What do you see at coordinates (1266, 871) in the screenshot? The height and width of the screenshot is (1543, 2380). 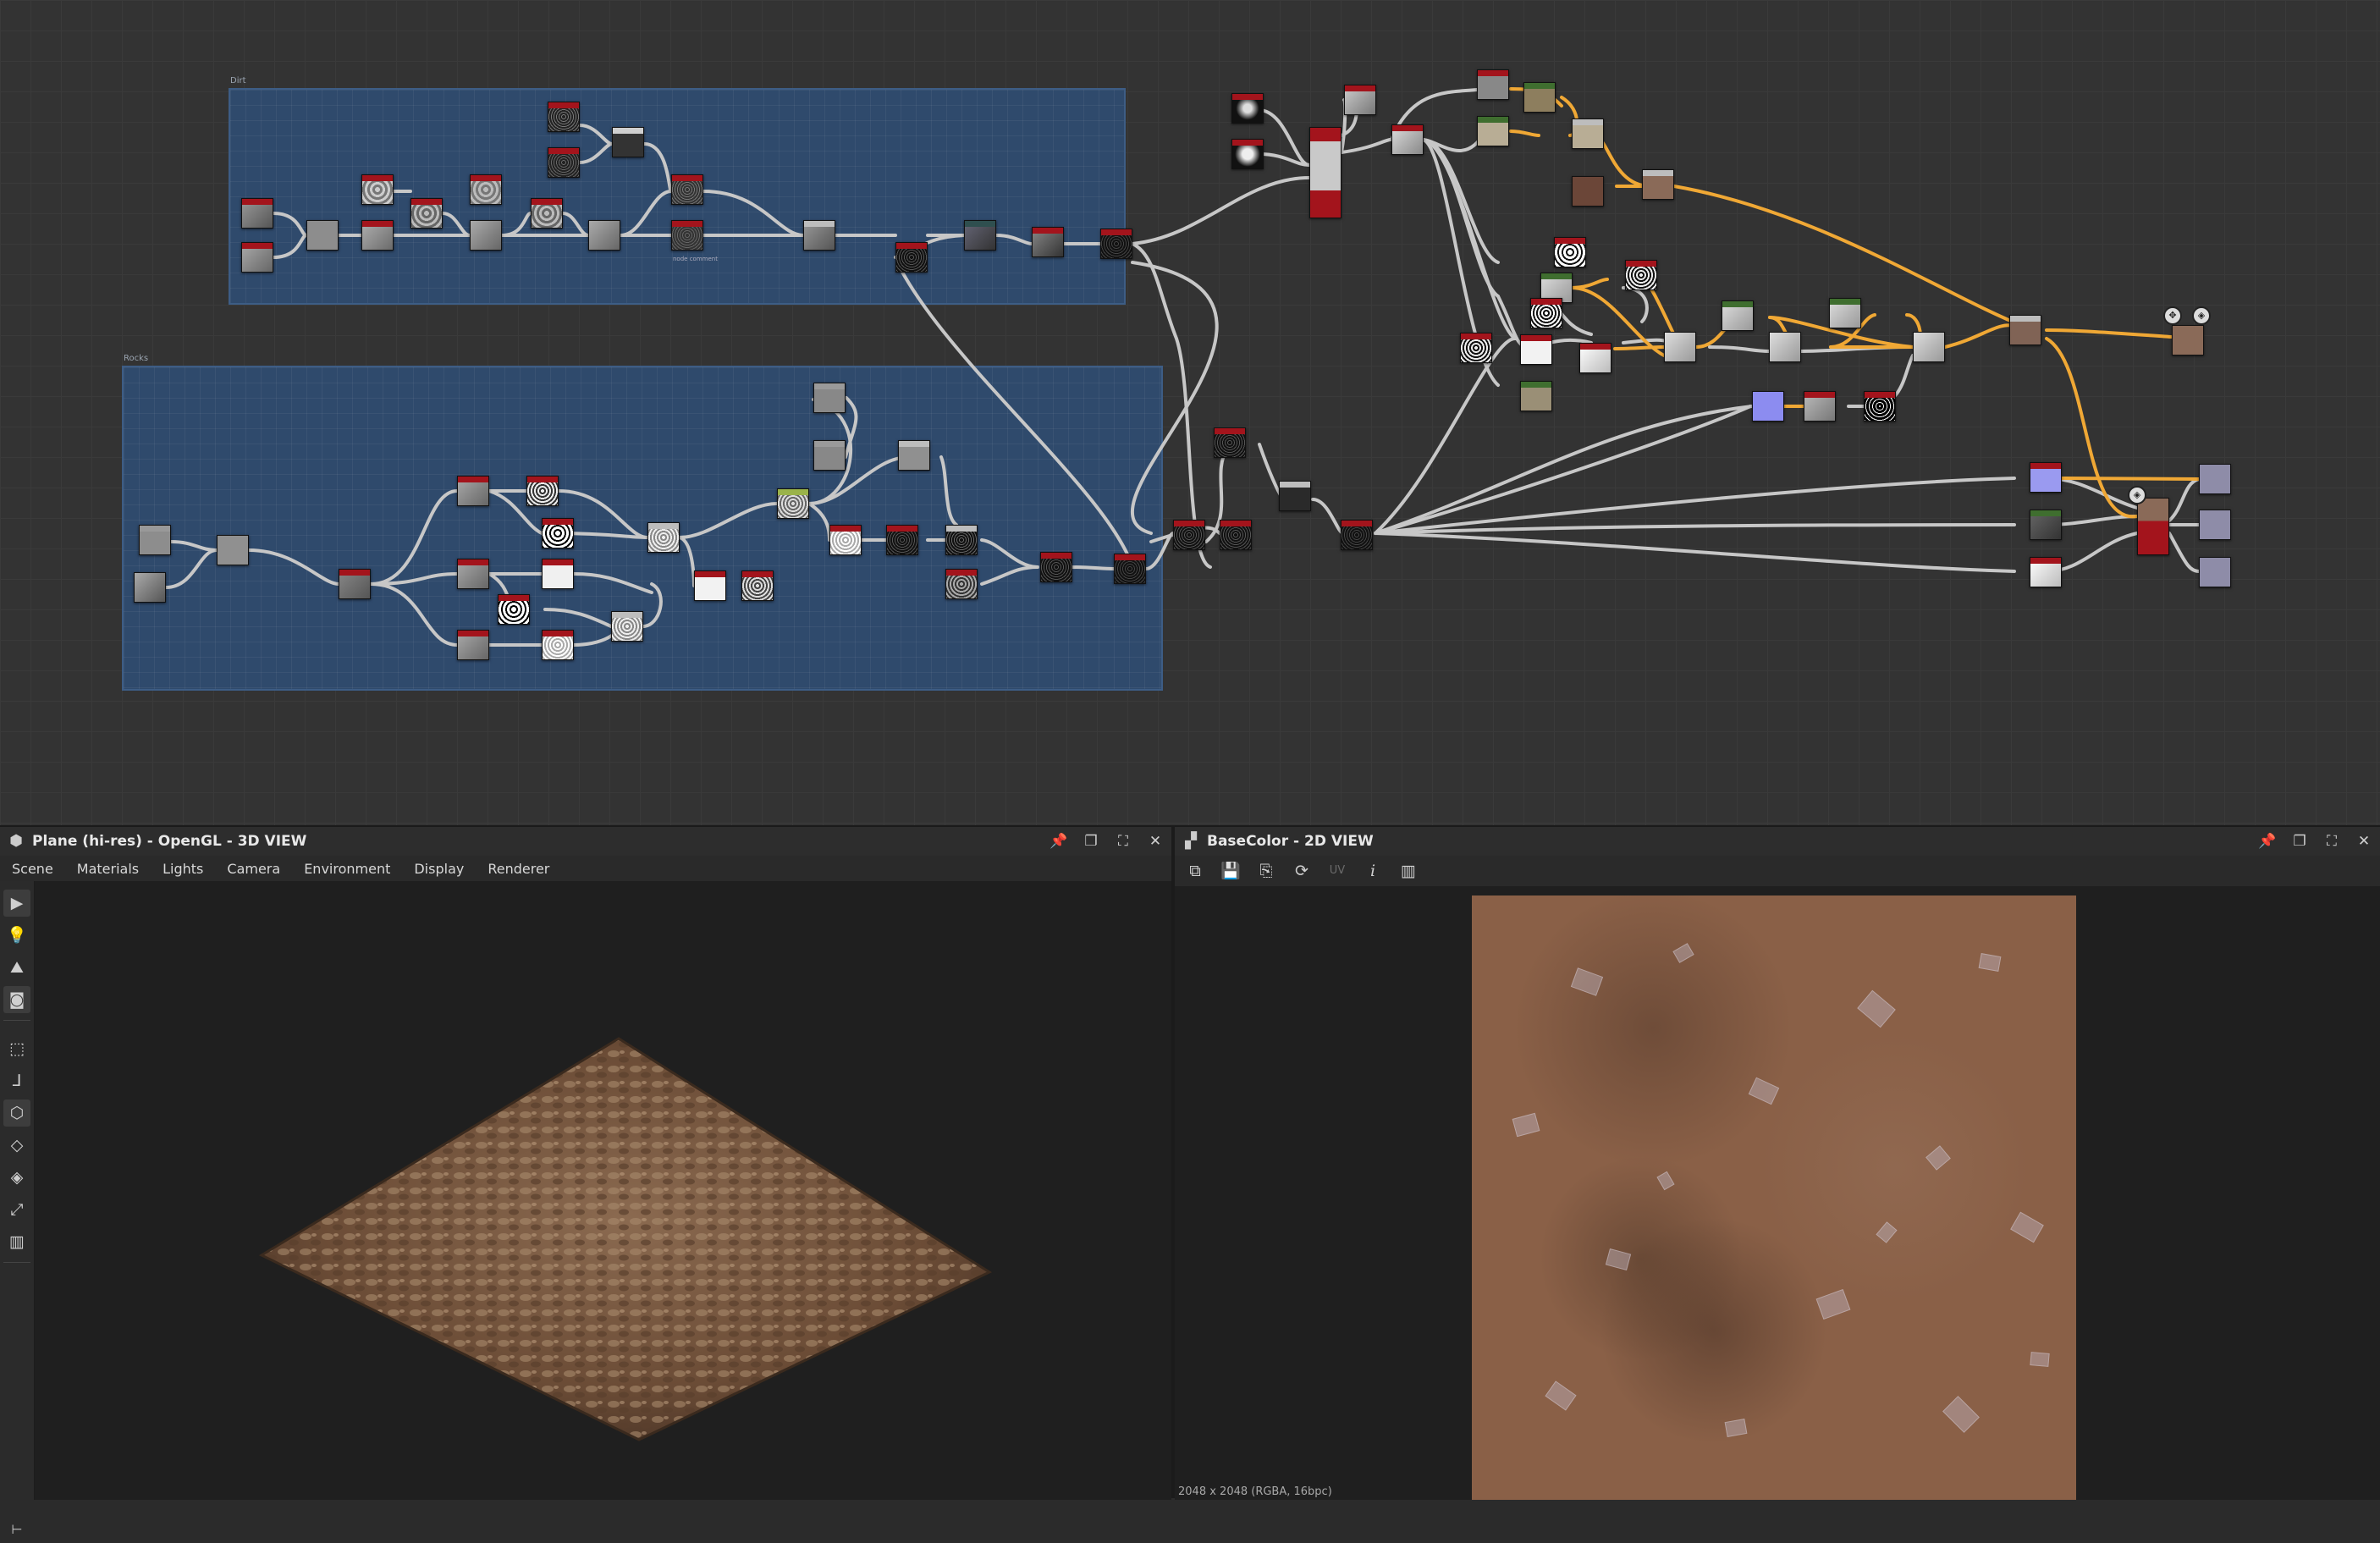 I see `copy-icon: ⎘` at bounding box center [1266, 871].